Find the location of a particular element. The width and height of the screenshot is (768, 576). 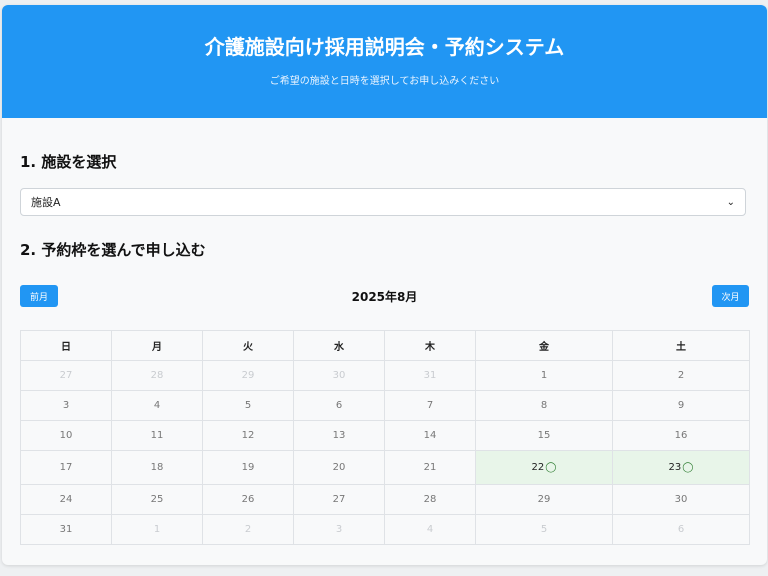

day-number: 16 is located at coordinates (681, 435).